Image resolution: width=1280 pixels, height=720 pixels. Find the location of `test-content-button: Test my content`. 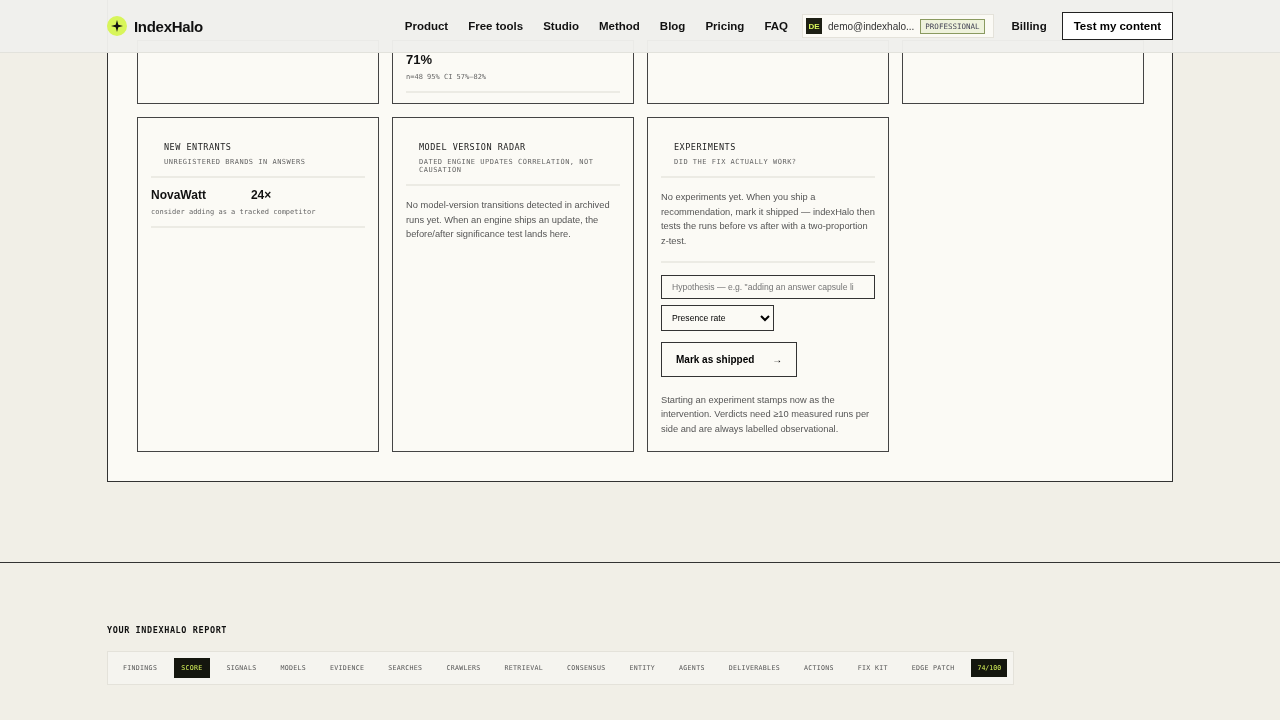

test-content-button: Test my content is located at coordinates (1117, 26).